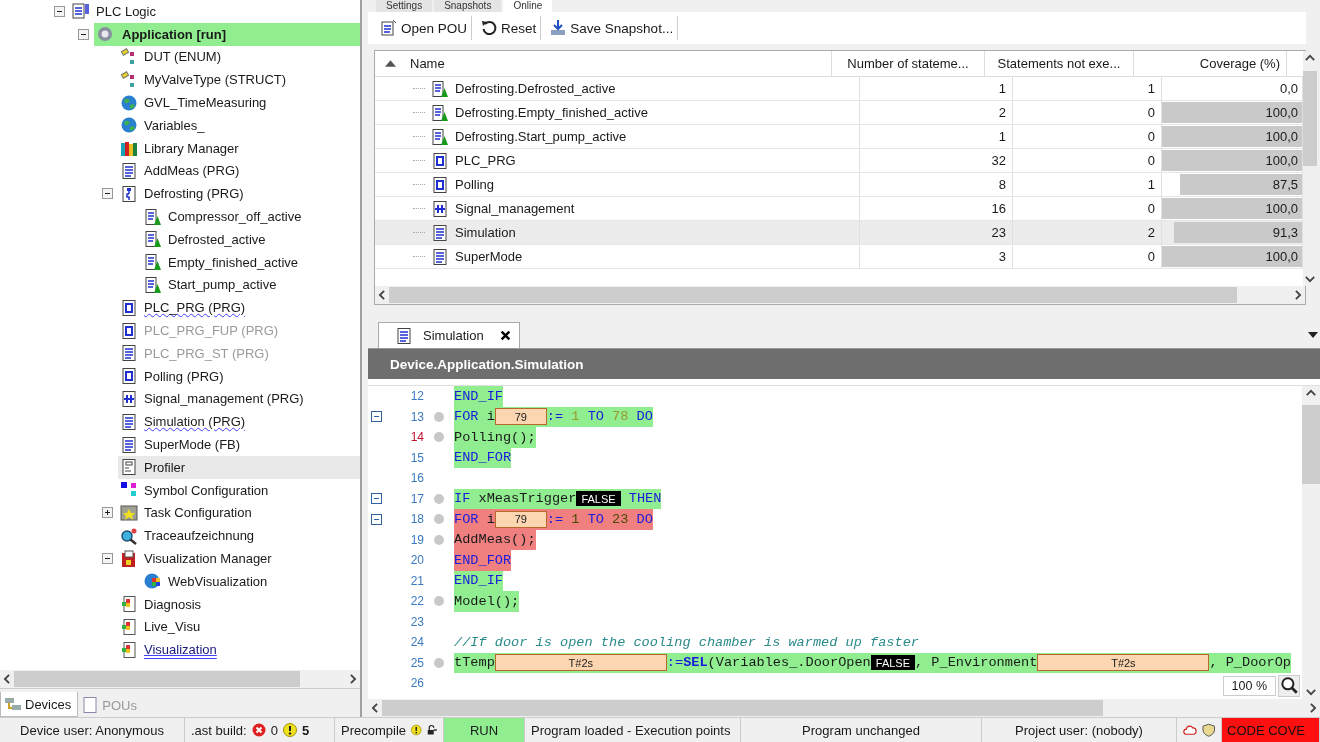 This screenshot has height=742, width=1320. What do you see at coordinates (431, 730) in the screenshot?
I see `lock-icon` at bounding box center [431, 730].